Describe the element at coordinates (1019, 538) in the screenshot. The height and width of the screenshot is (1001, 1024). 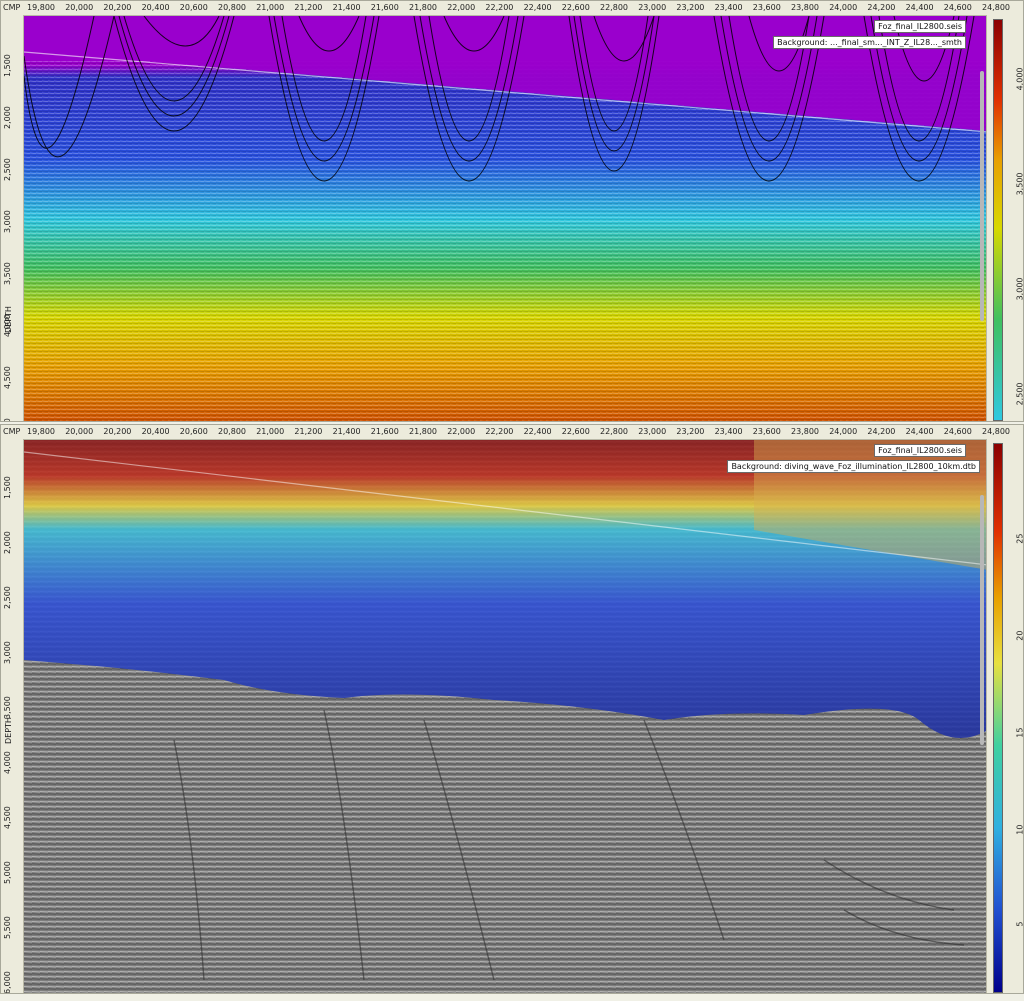
I see `colorbar-tick: 25` at that location.